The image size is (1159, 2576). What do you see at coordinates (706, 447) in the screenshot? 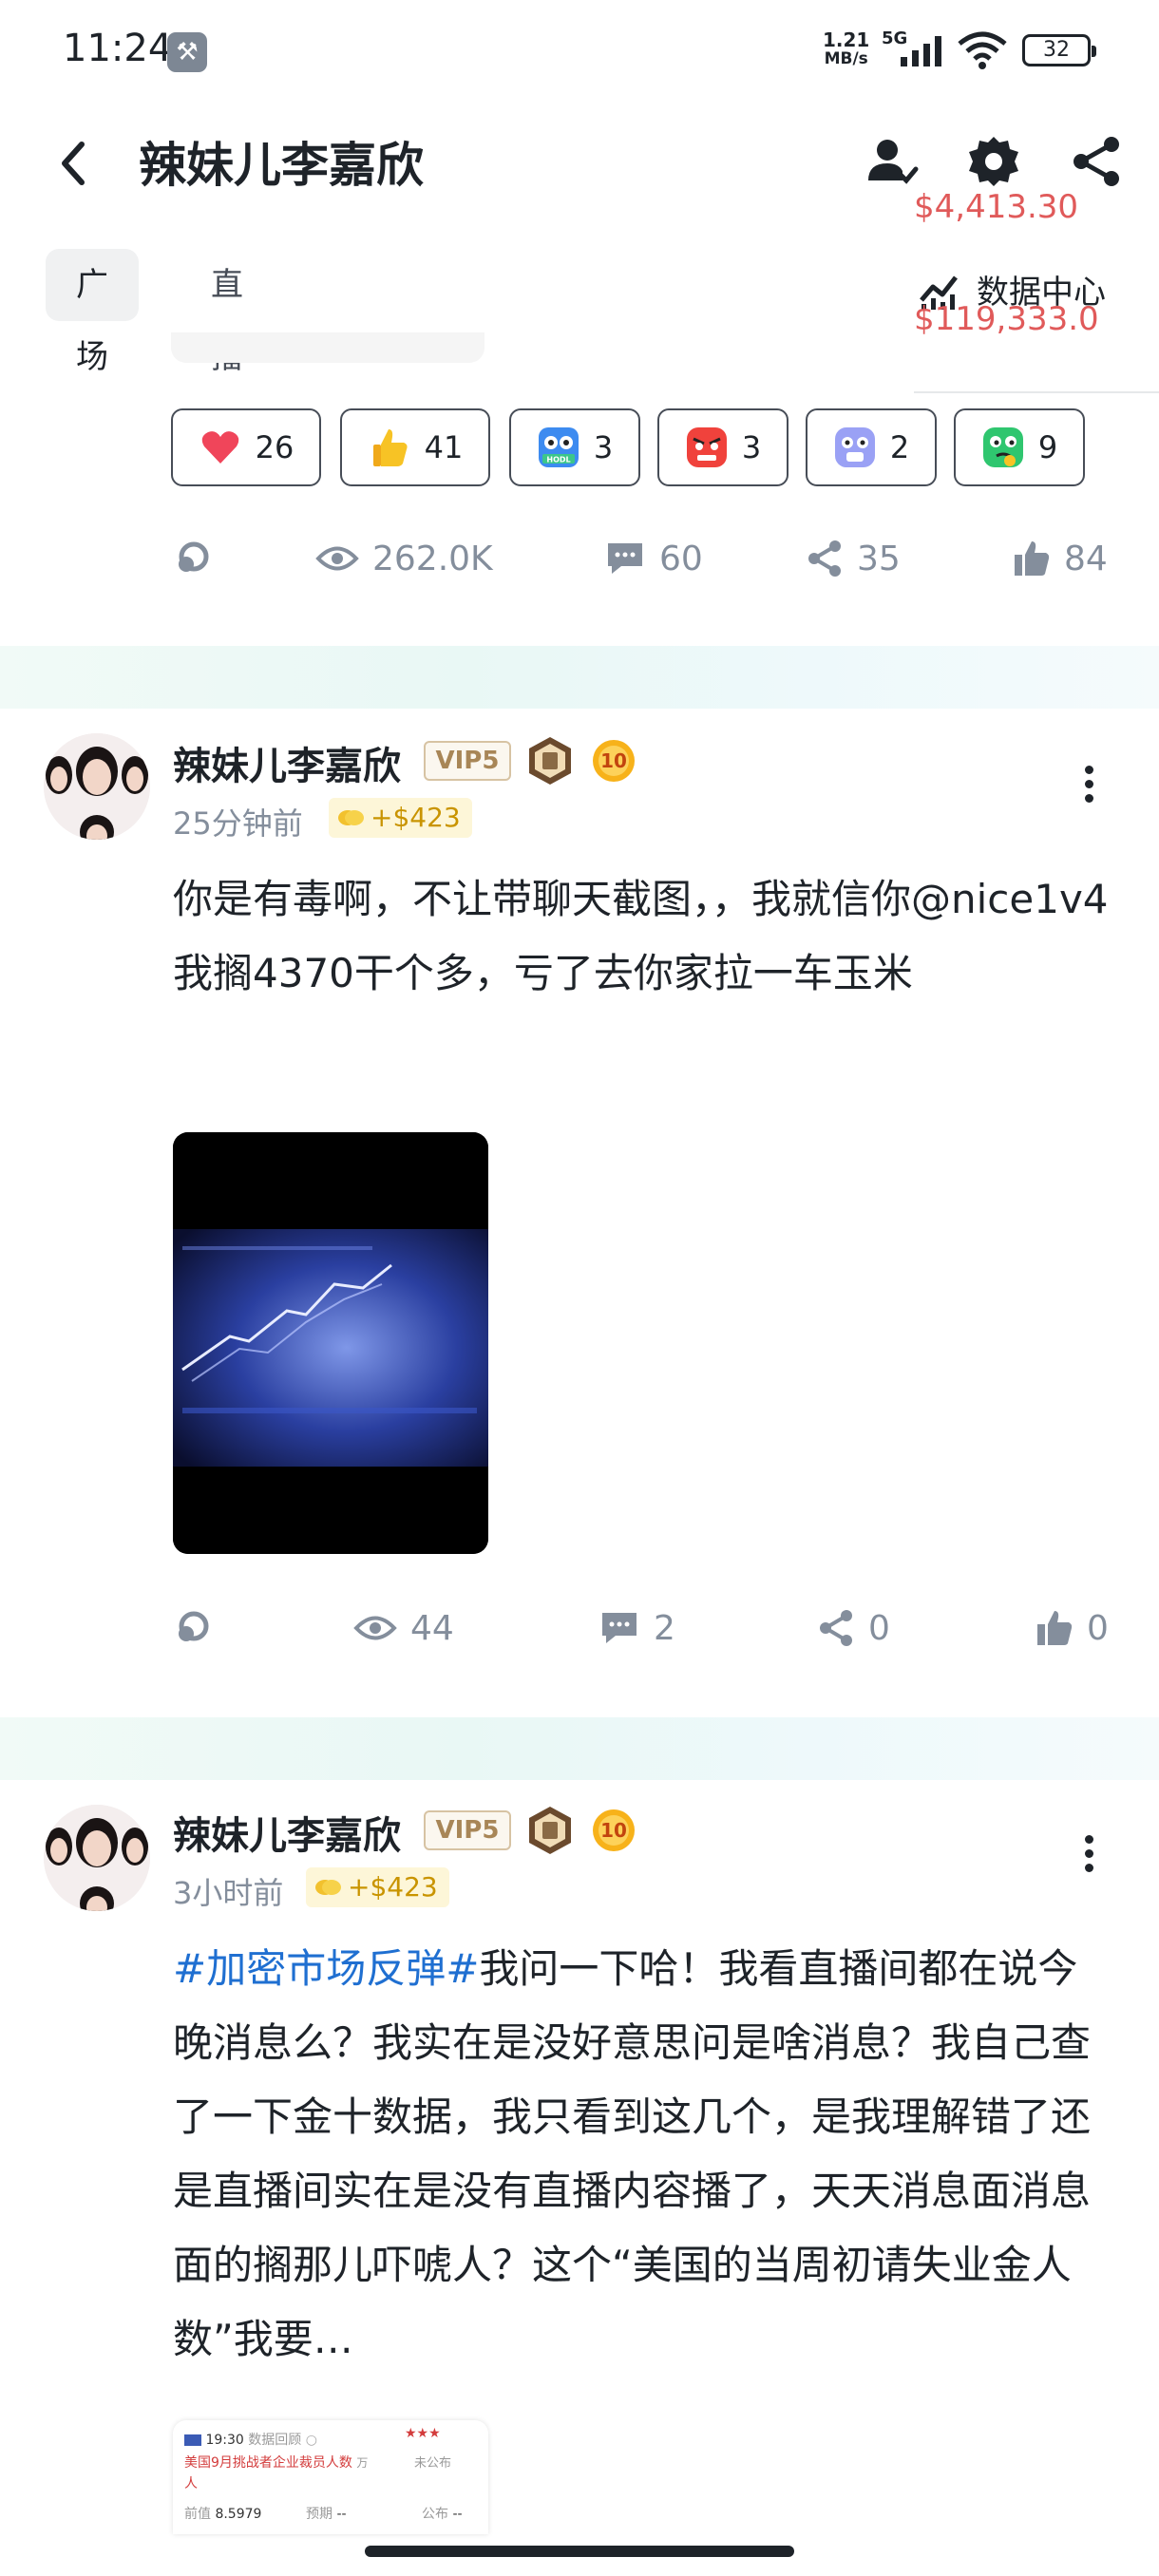
I see `angry-emoji-icon` at bounding box center [706, 447].